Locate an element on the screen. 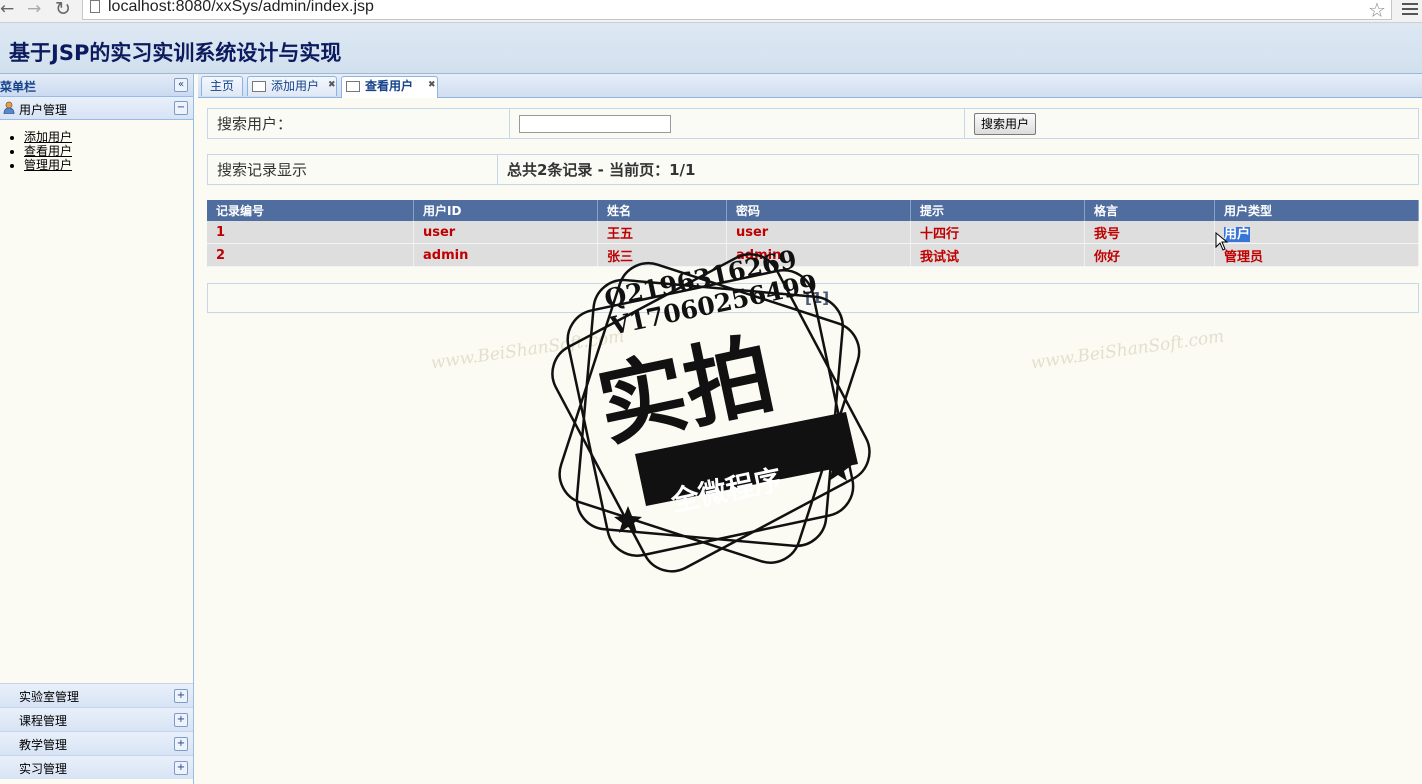 Image resolution: width=1422 pixels, height=784 pixels. app-header: 基于JSP的实习实训系统设计与实现 is located at coordinates (711, 48).